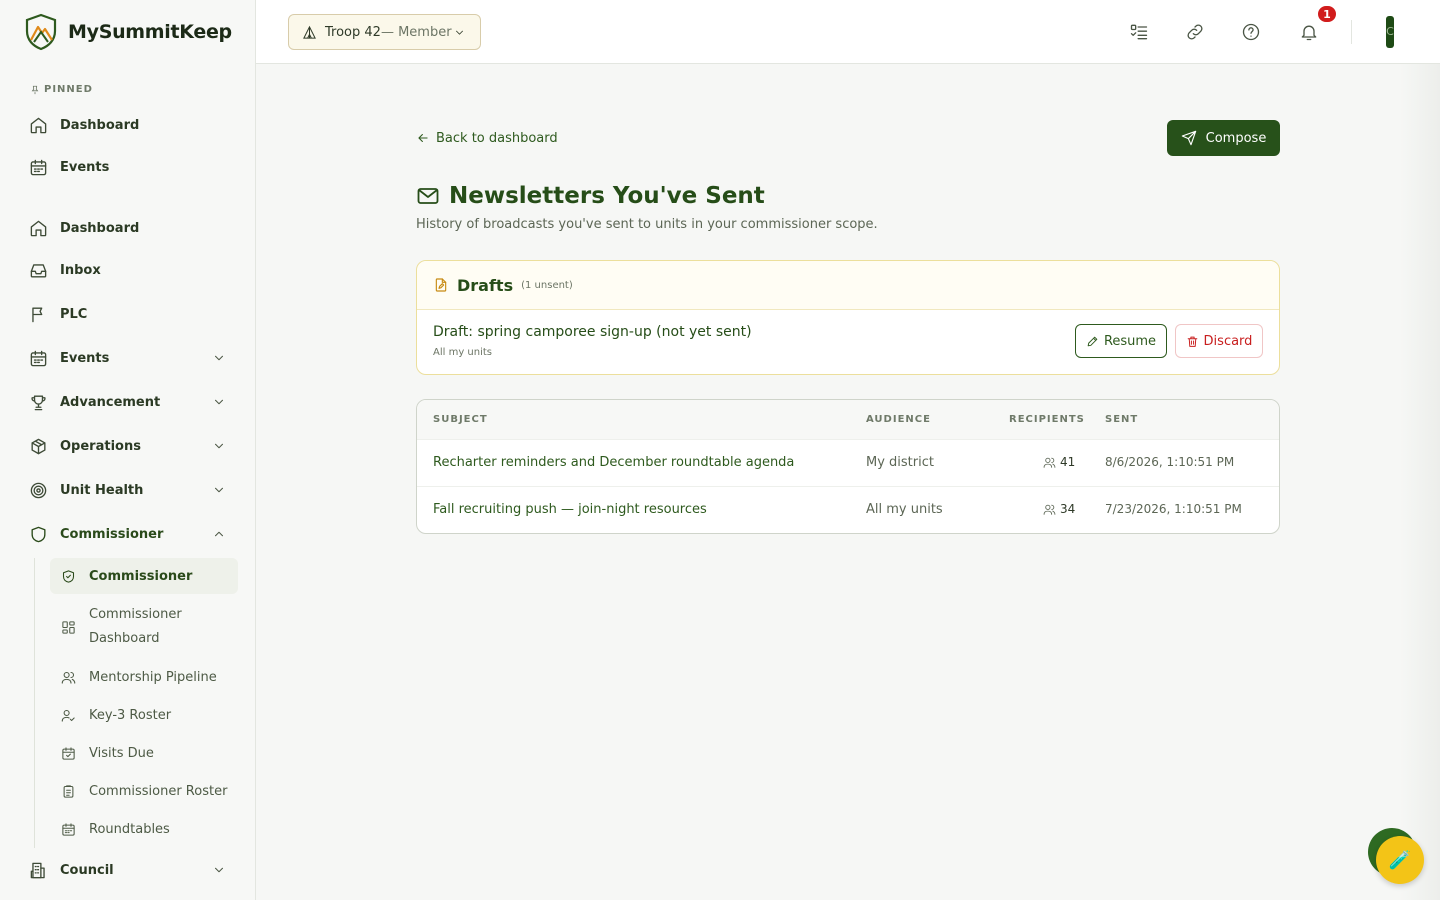 The height and width of the screenshot is (900, 1440). I want to click on sidebar-item-unit-health: Unit Health, so click(130, 490).